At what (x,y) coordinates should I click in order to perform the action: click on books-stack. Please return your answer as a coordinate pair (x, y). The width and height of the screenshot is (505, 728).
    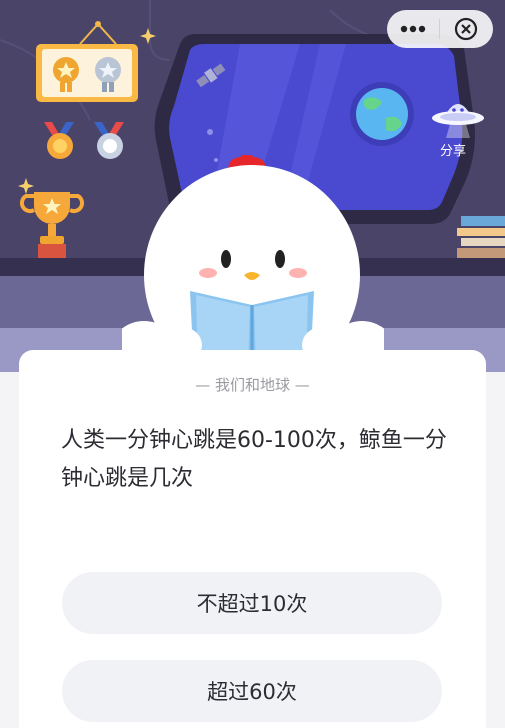
    Looking at the image, I should click on (481, 237).